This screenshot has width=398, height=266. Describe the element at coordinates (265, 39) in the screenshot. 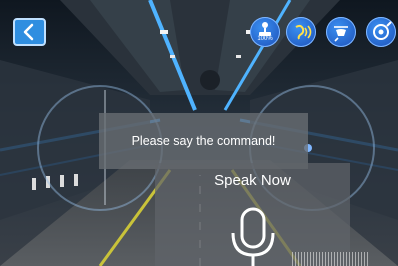

I see `gravity-percent-label: 100%` at that location.